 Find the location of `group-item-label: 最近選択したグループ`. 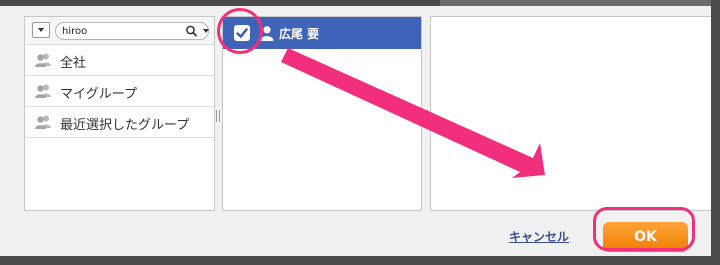

group-item-label: 最近選択したグループ is located at coordinates (125, 125).